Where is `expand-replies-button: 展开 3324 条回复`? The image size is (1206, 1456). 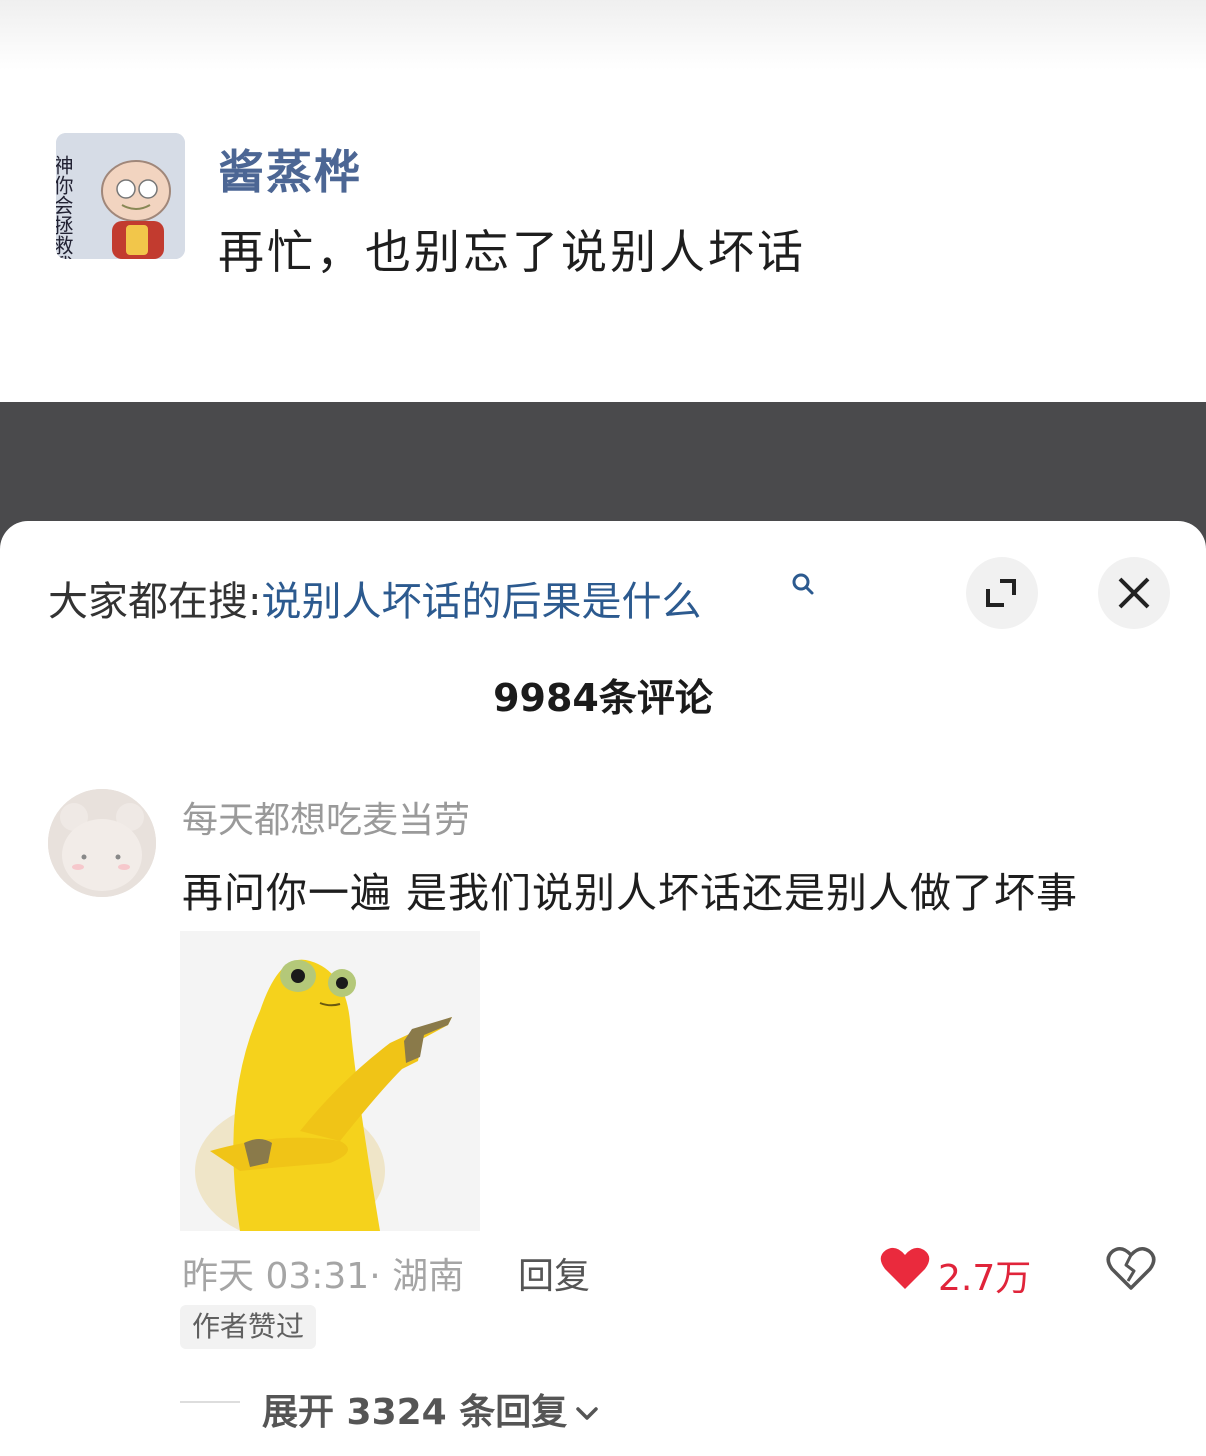
expand-replies-button: 展开 3324 条回复 is located at coordinates (430, 1409).